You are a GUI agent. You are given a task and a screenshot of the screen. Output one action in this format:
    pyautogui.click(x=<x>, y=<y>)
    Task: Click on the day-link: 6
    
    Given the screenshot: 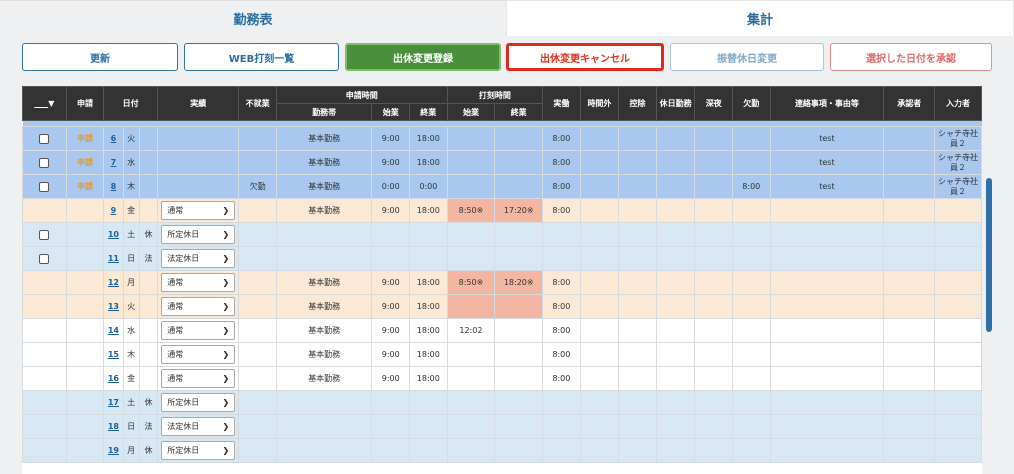 What is the action you would take?
    pyautogui.click(x=114, y=138)
    